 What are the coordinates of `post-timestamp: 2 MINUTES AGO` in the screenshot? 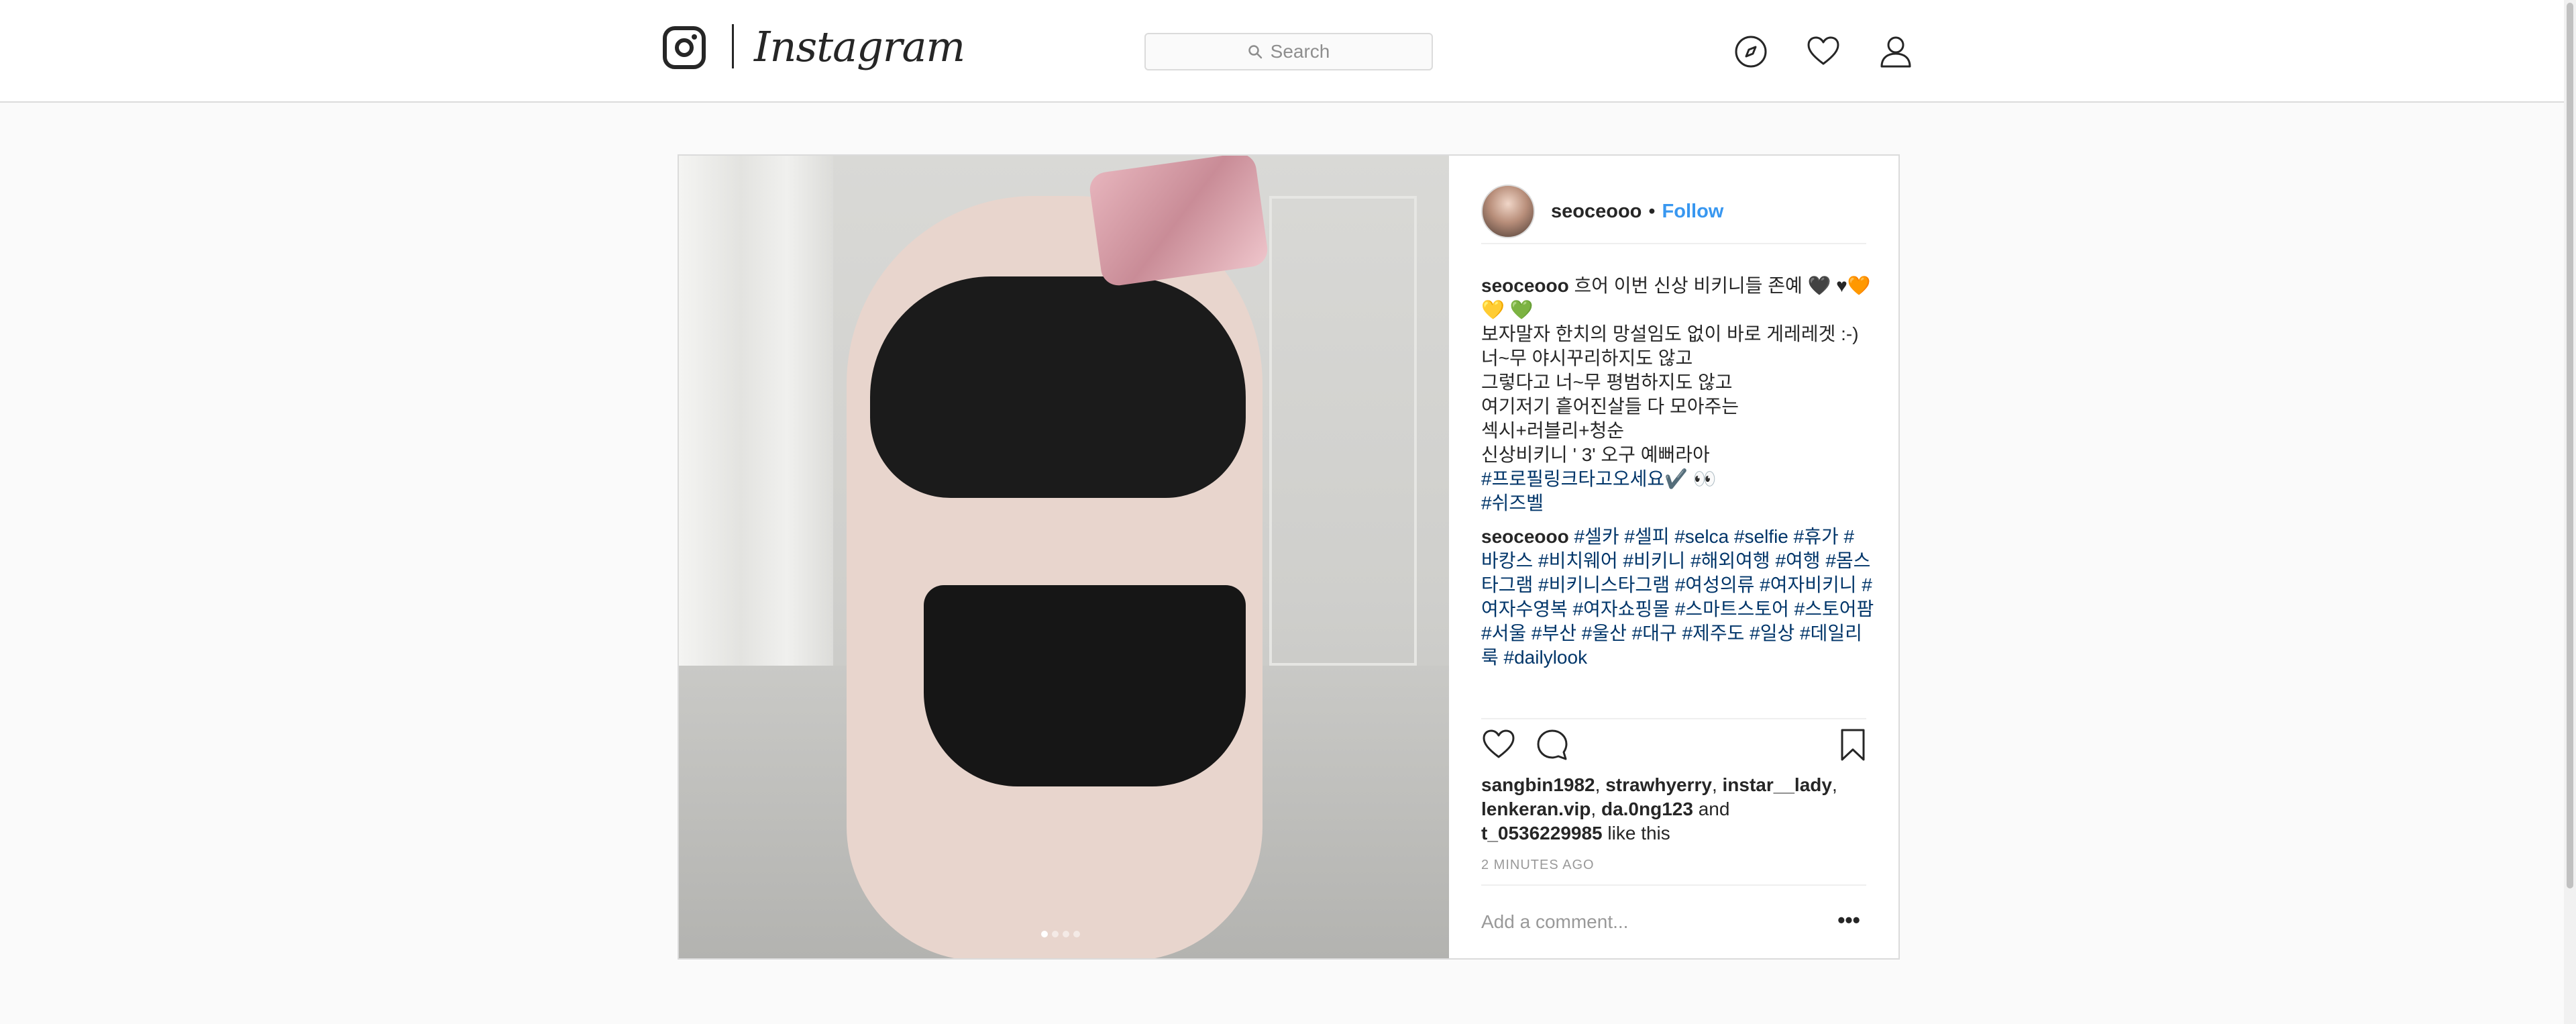 It's located at (1538, 865).